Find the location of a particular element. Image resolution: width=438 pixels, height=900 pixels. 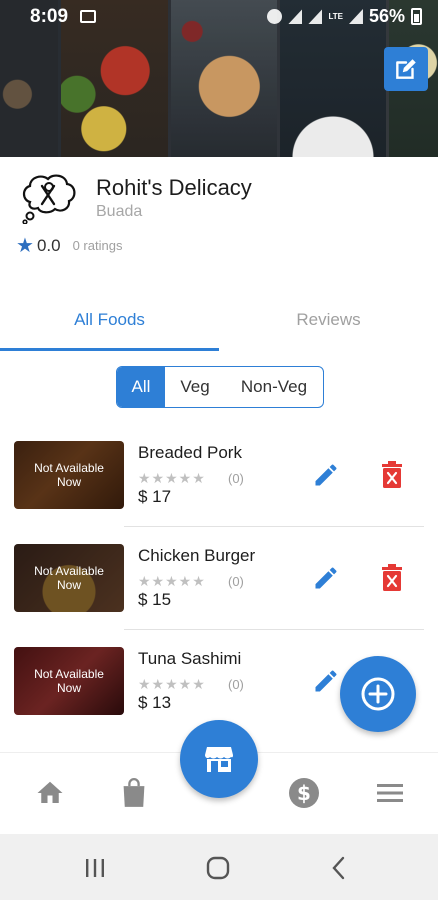

food-type-filter: All Veg Non-Veg is located at coordinates (220, 387).